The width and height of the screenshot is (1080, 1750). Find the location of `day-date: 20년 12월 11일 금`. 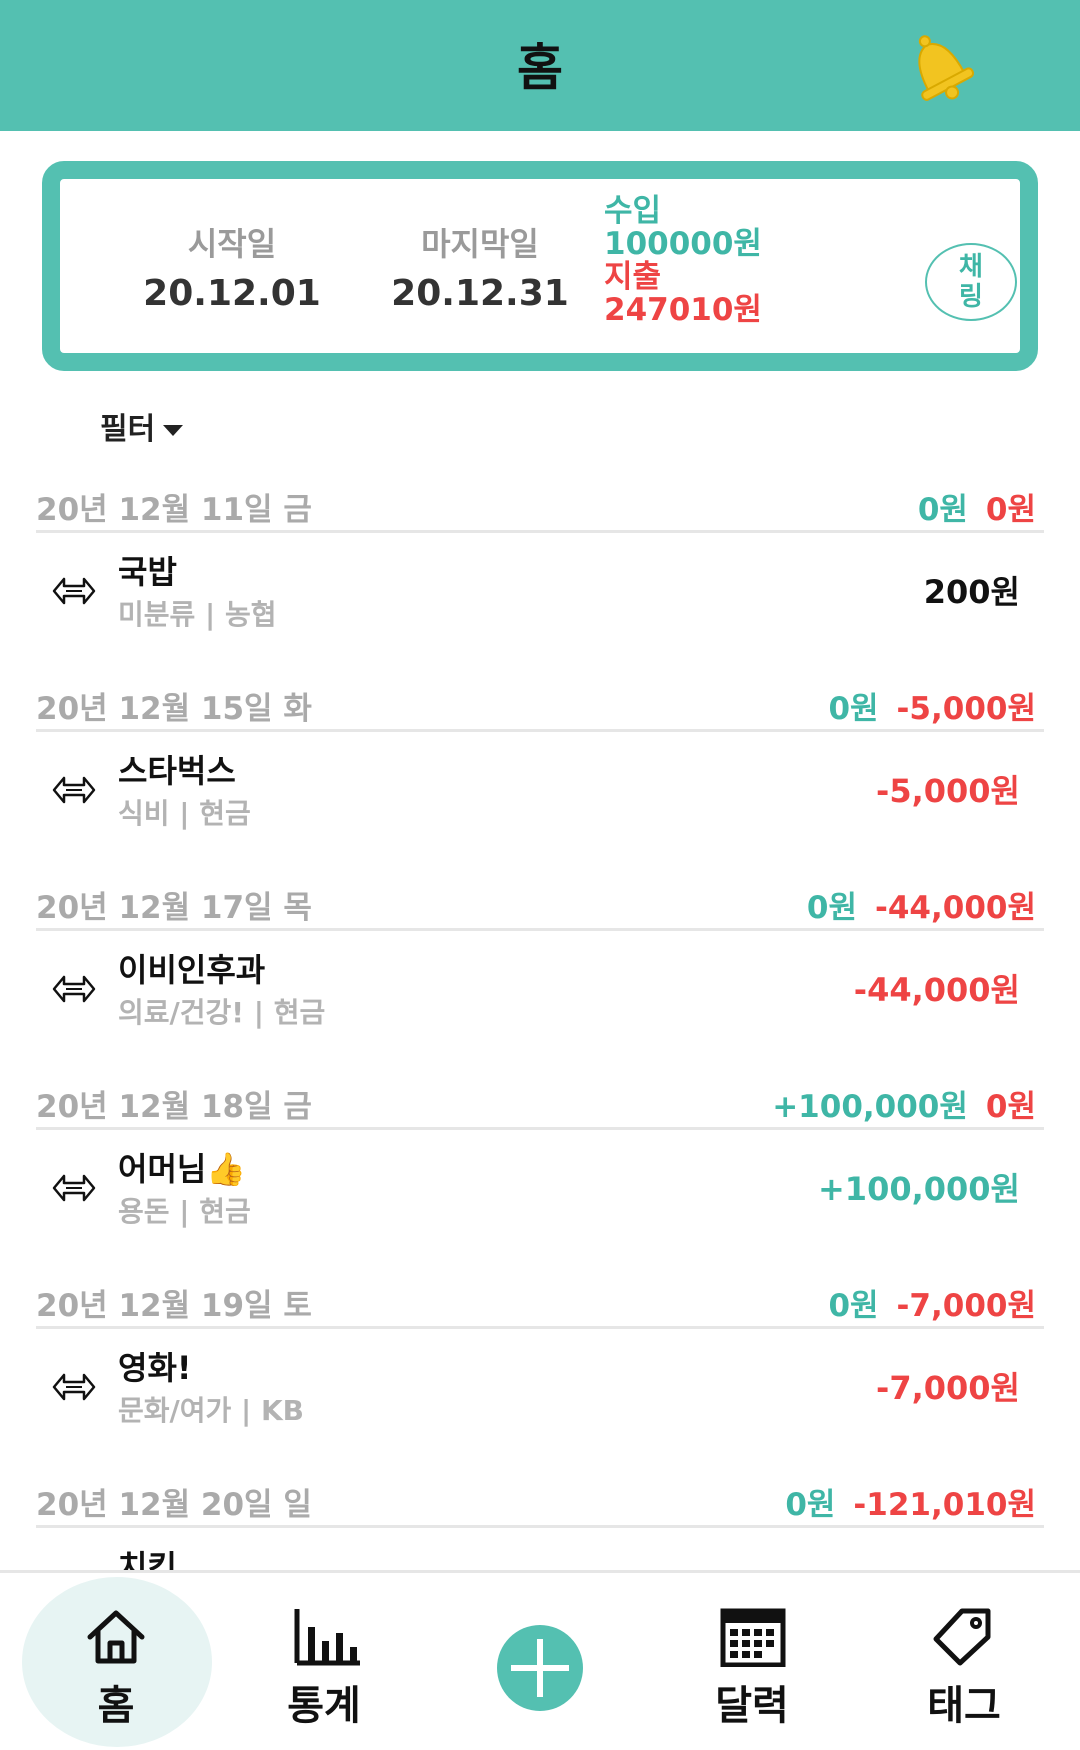

day-date: 20년 12월 11일 금 is located at coordinates (174, 510).